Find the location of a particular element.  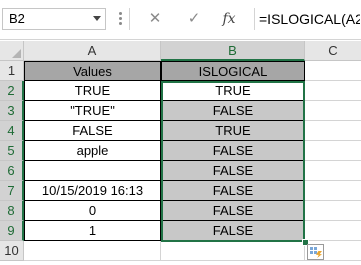

cell-a5: apple is located at coordinates (92, 151).